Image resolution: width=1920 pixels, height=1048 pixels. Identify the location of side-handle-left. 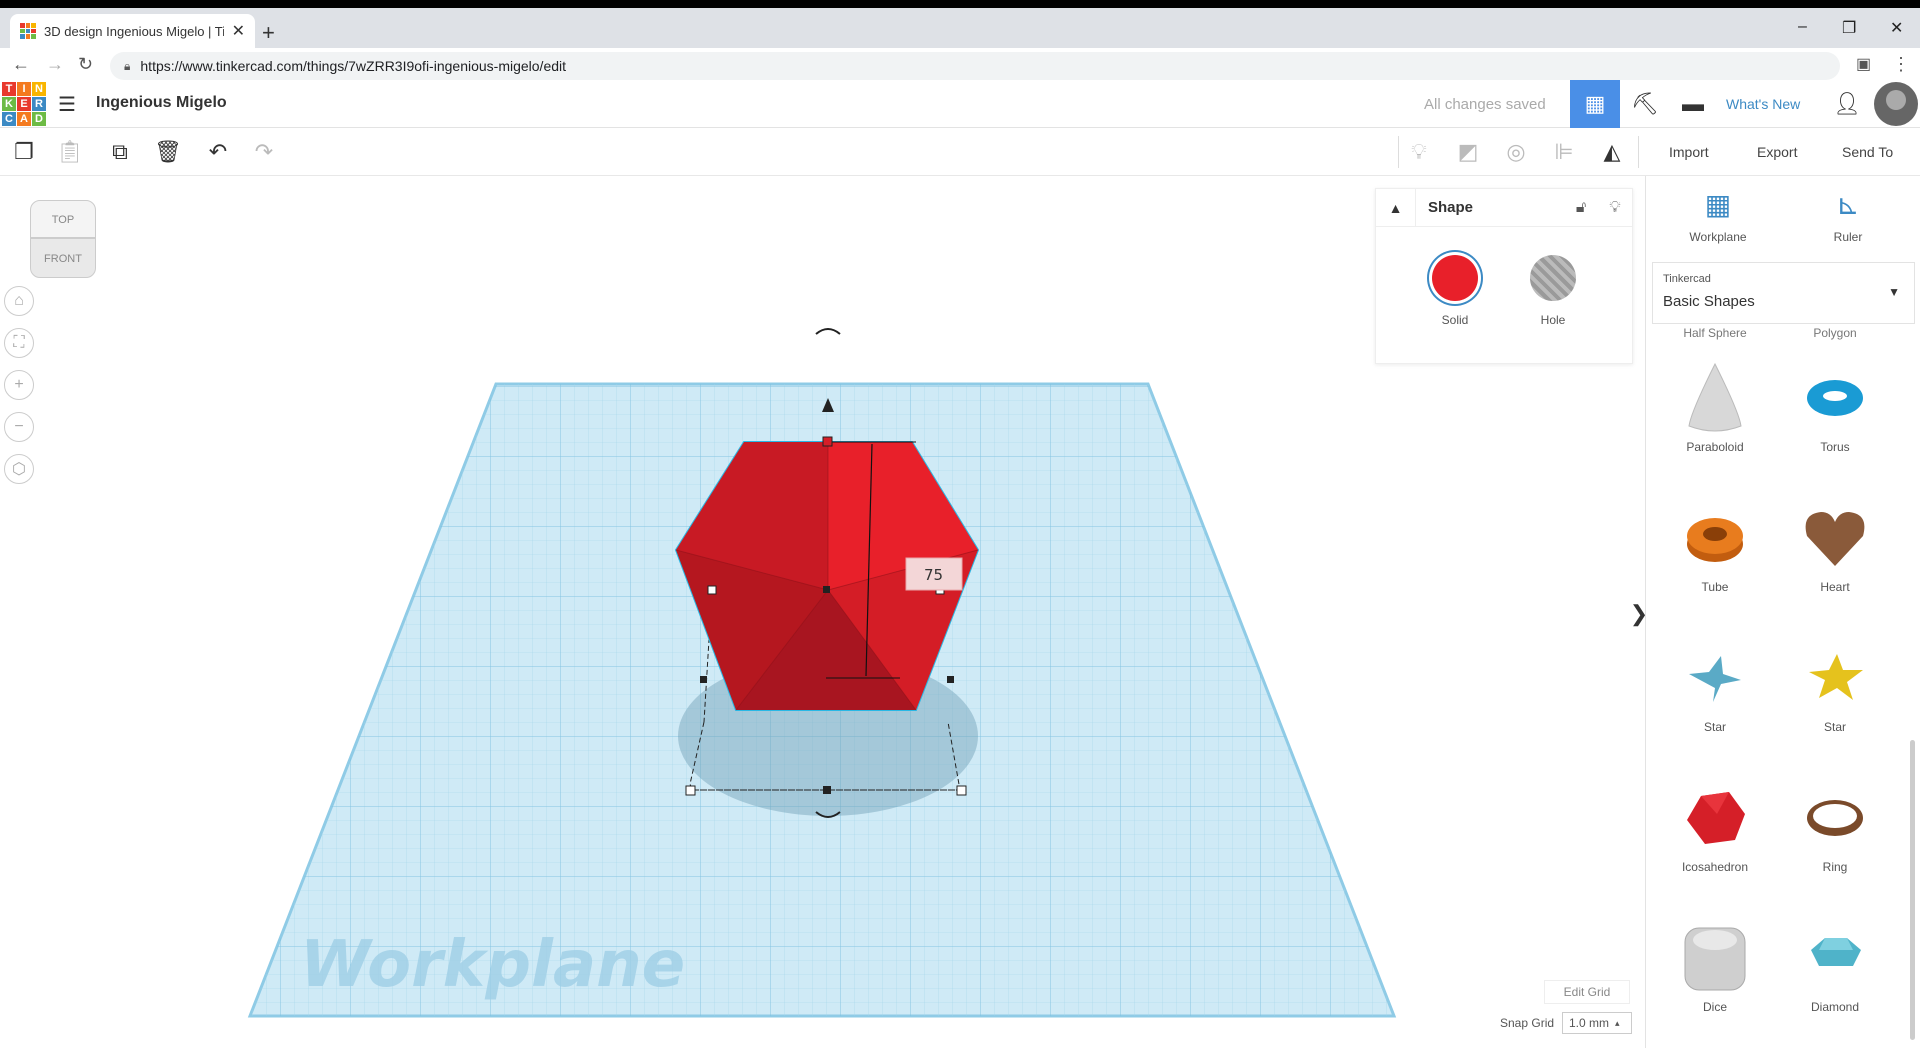
(703, 679).